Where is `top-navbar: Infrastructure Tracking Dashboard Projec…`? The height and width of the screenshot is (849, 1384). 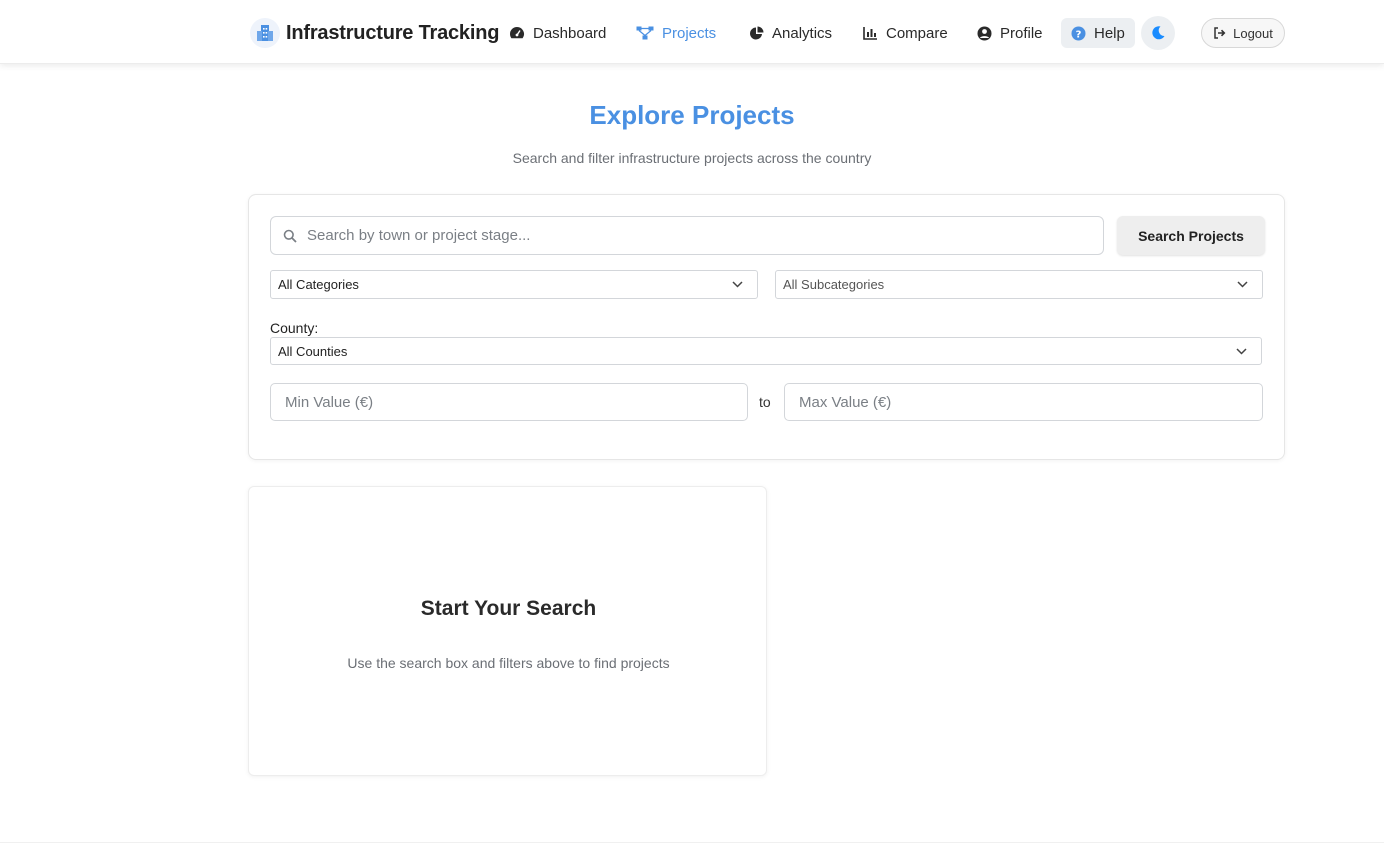
top-navbar: Infrastructure Tracking Dashboard Projec… is located at coordinates (692, 32).